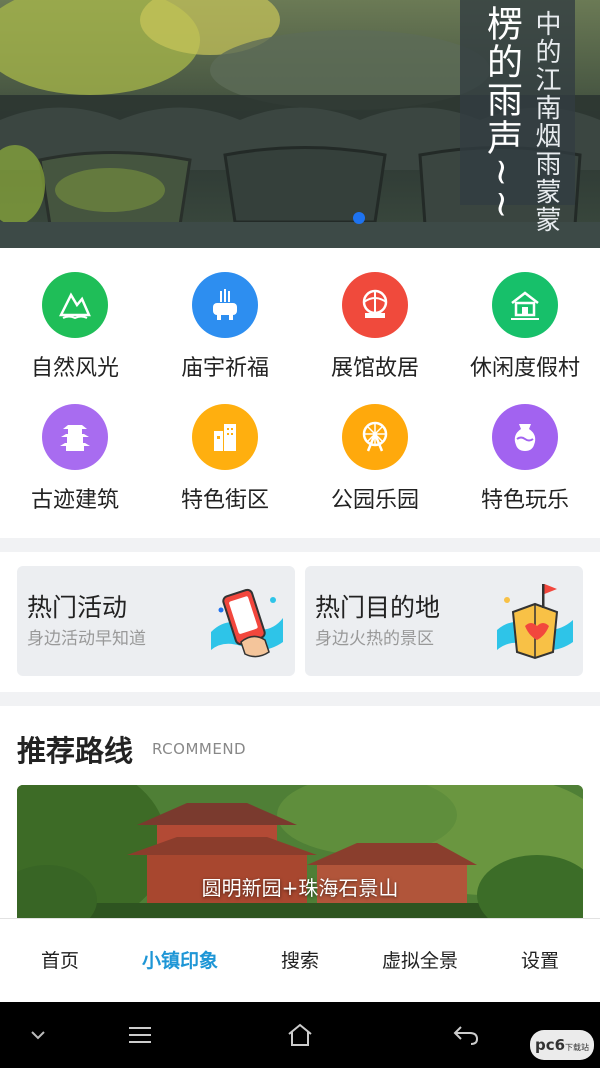 The height and width of the screenshot is (1068, 600). I want to click on hot-destinations-title: 热门目的地, so click(378, 607).